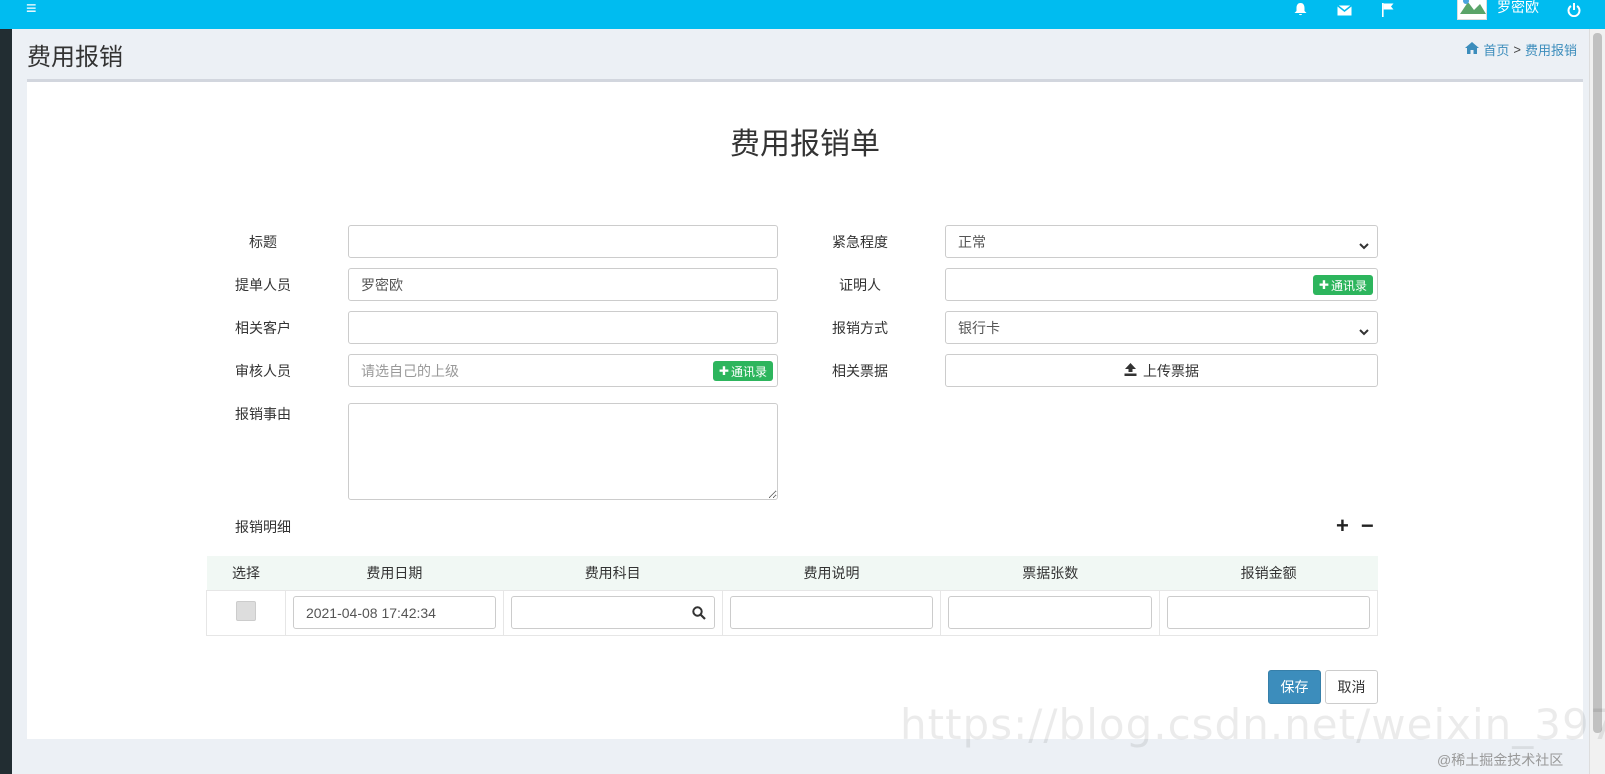 The image size is (1605, 774). What do you see at coordinates (563, 284) in the screenshot?
I see `applicant-input: 罗密欧` at bounding box center [563, 284].